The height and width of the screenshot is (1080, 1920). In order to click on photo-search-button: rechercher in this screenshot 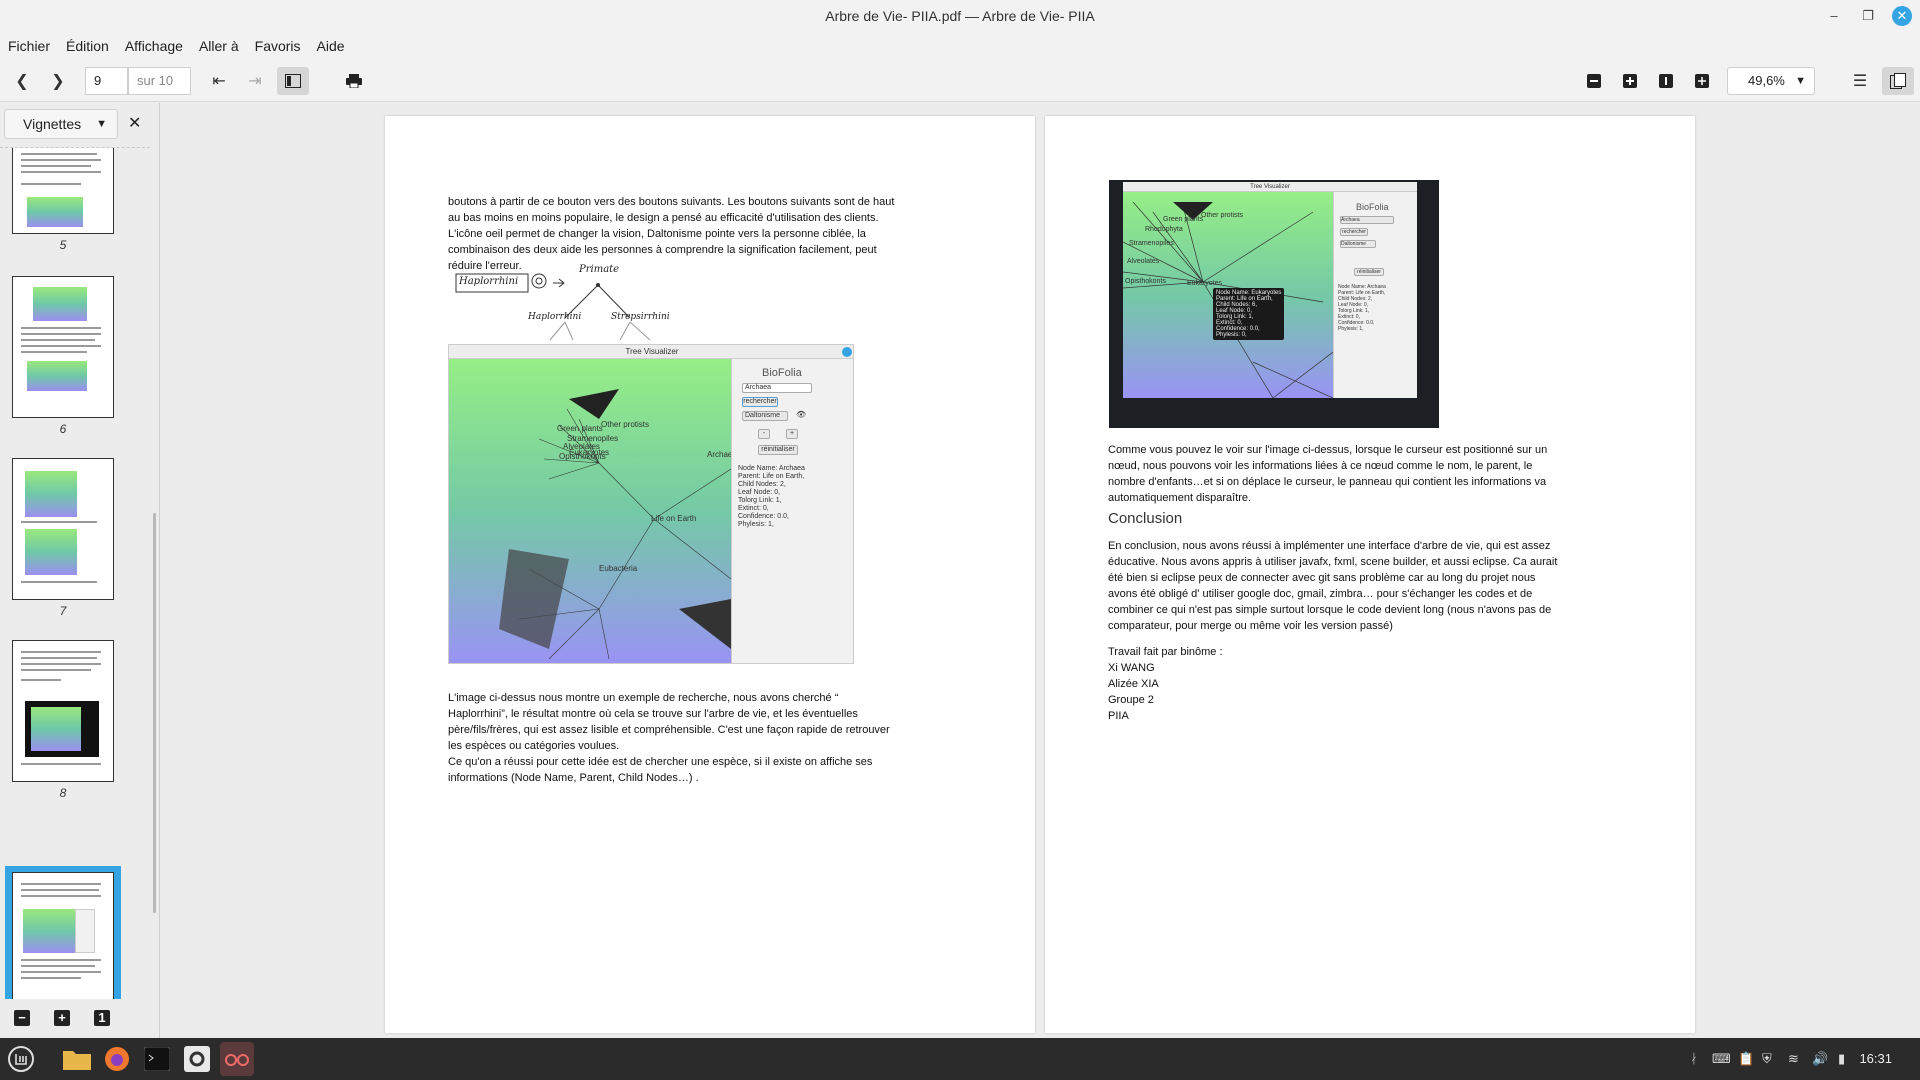, I will do `click(1354, 232)`.